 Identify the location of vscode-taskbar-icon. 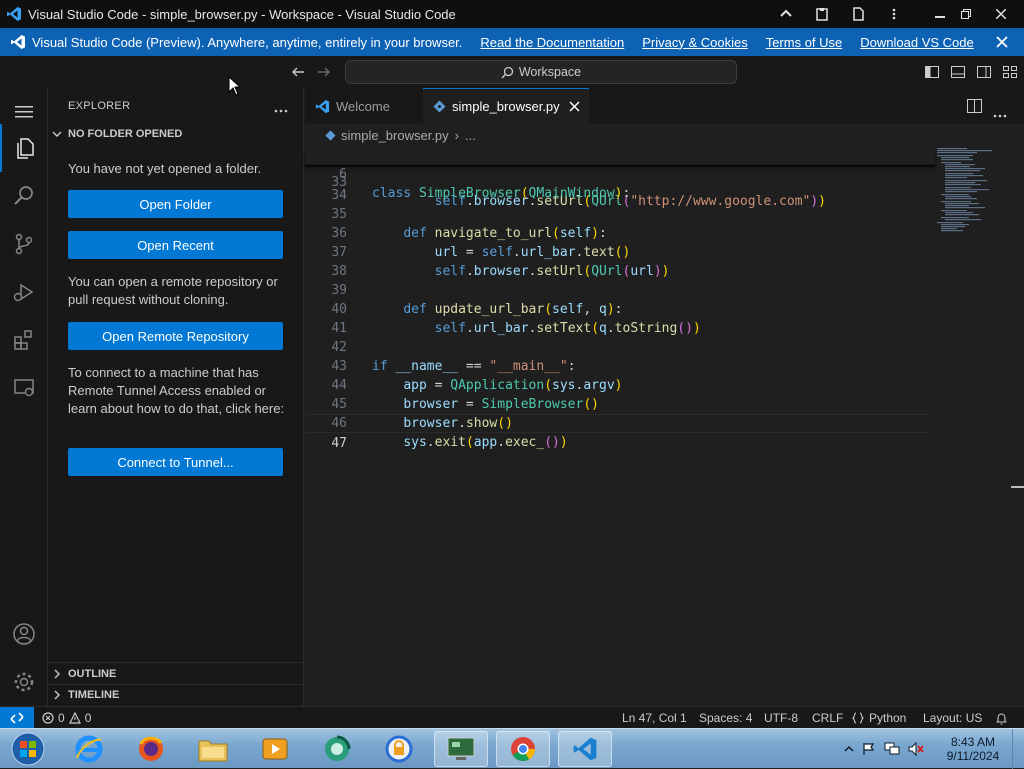
(585, 749).